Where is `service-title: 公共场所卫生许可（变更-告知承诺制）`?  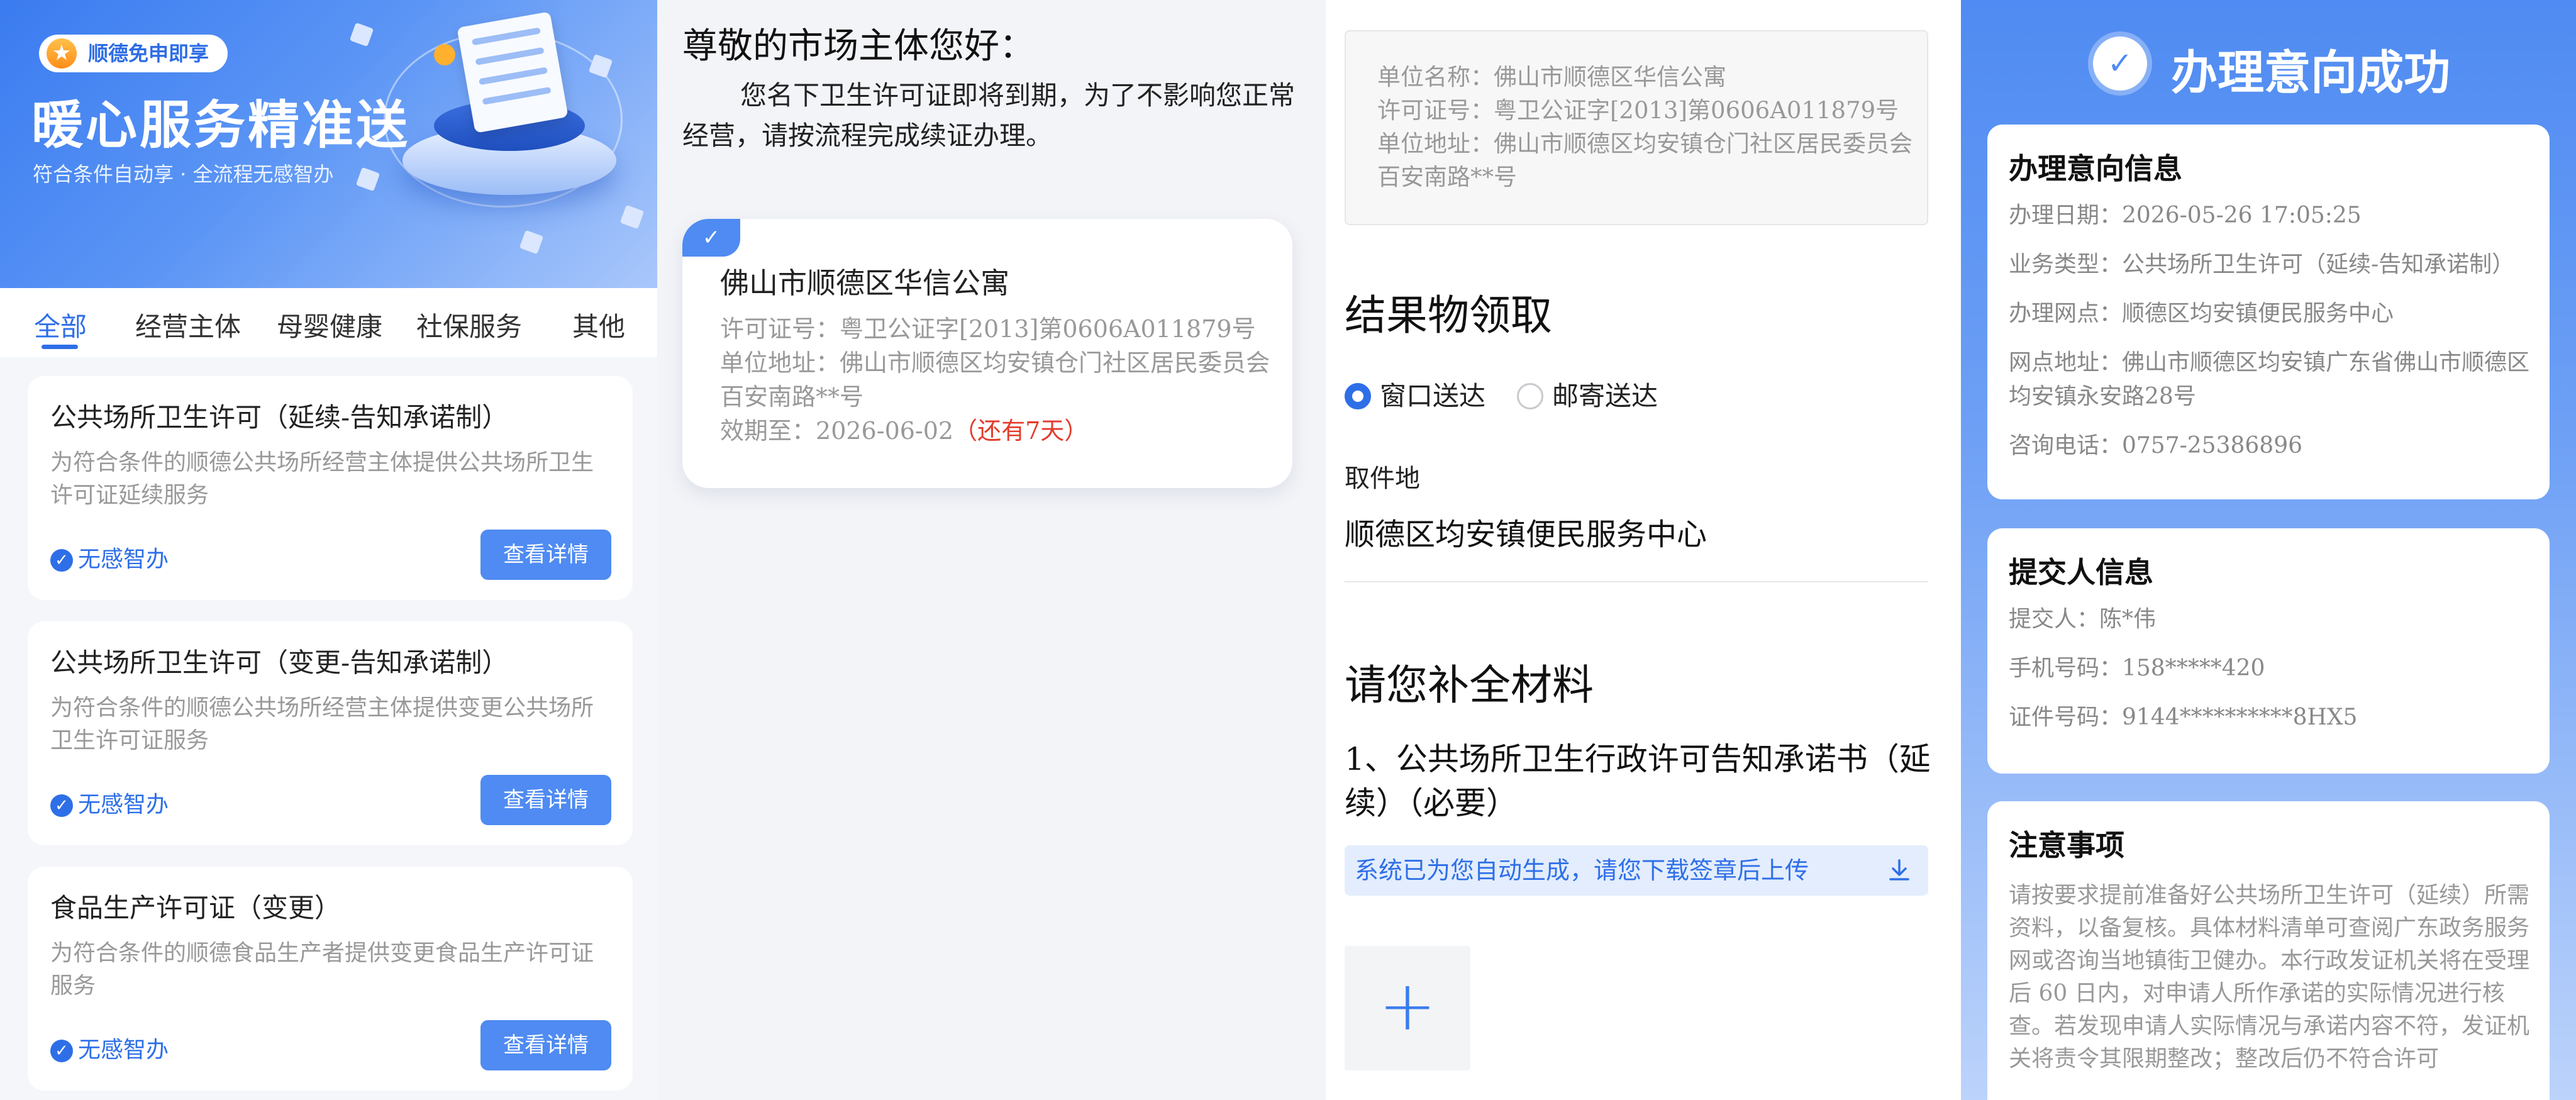
service-title: 公共场所卫生许可（变更-告知承诺制） is located at coordinates (279, 662).